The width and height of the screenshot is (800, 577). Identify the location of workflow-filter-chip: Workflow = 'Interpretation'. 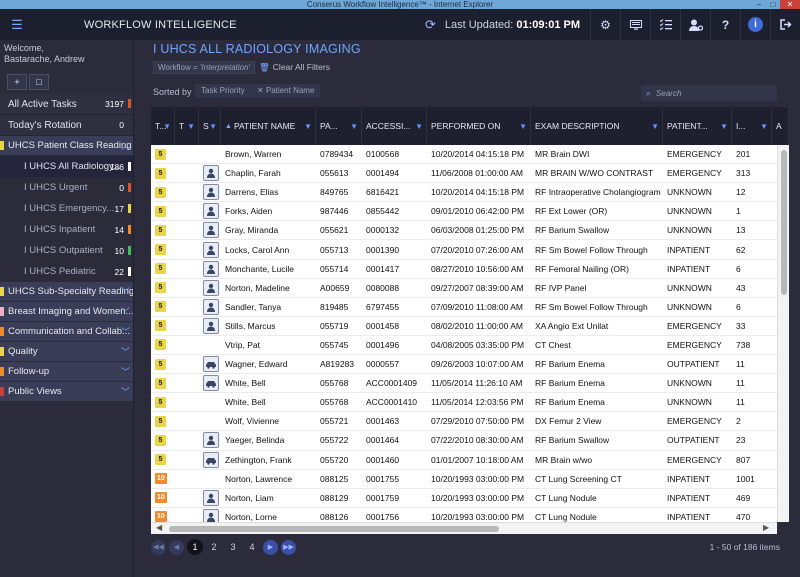
(204, 67).